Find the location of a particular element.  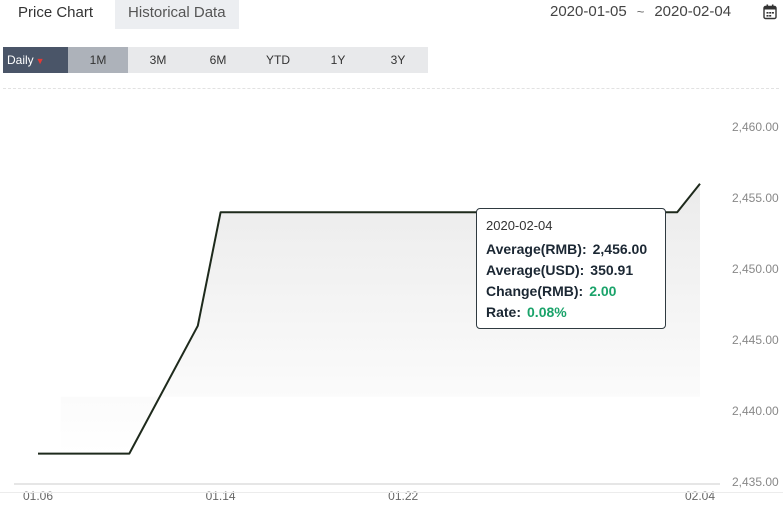

y-tick-label: 2,435.00 is located at coordinates (755, 482).